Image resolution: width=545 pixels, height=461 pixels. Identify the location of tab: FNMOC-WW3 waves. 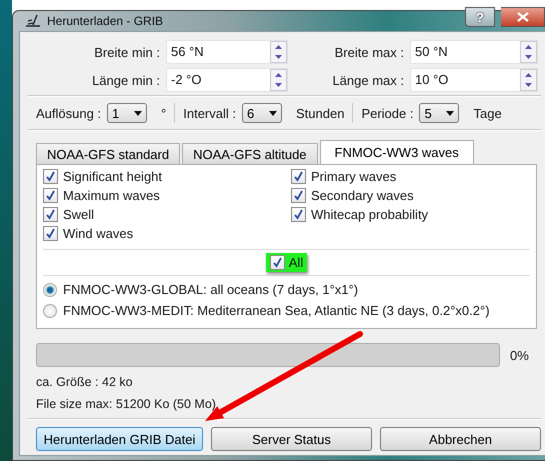
(397, 152).